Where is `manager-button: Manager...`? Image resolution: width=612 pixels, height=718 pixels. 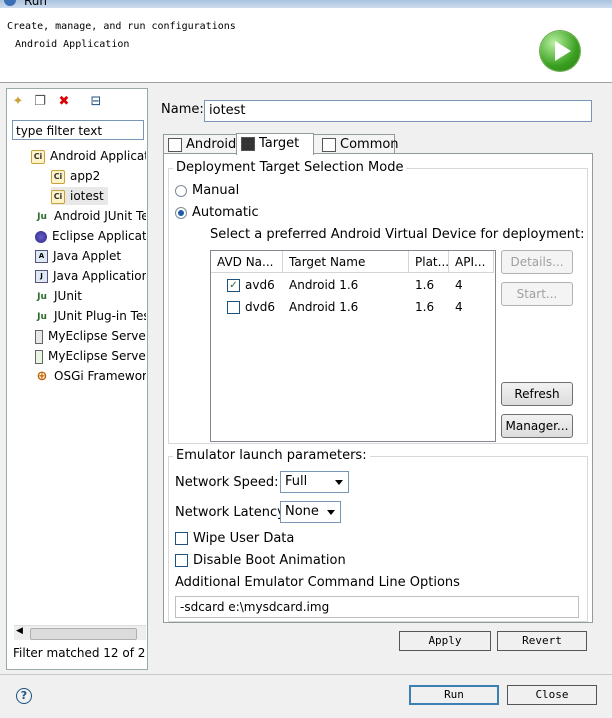
manager-button: Manager... is located at coordinates (537, 426).